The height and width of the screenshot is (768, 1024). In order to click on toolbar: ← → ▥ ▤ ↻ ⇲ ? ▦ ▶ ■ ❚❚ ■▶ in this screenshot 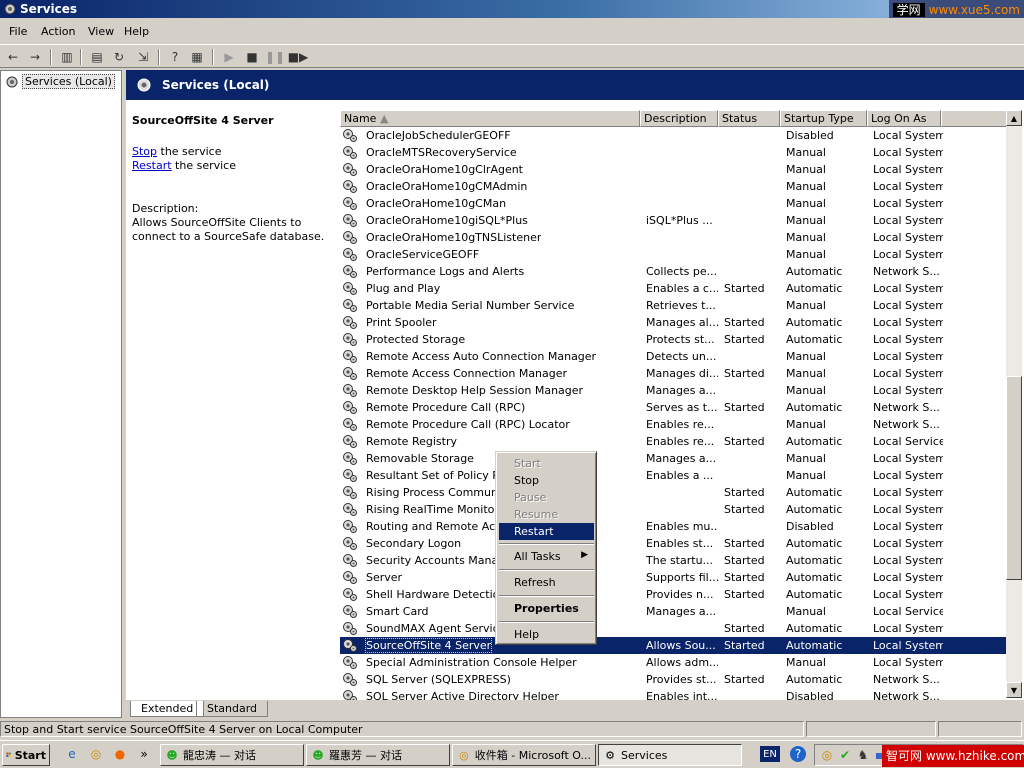, I will do `click(512, 56)`.